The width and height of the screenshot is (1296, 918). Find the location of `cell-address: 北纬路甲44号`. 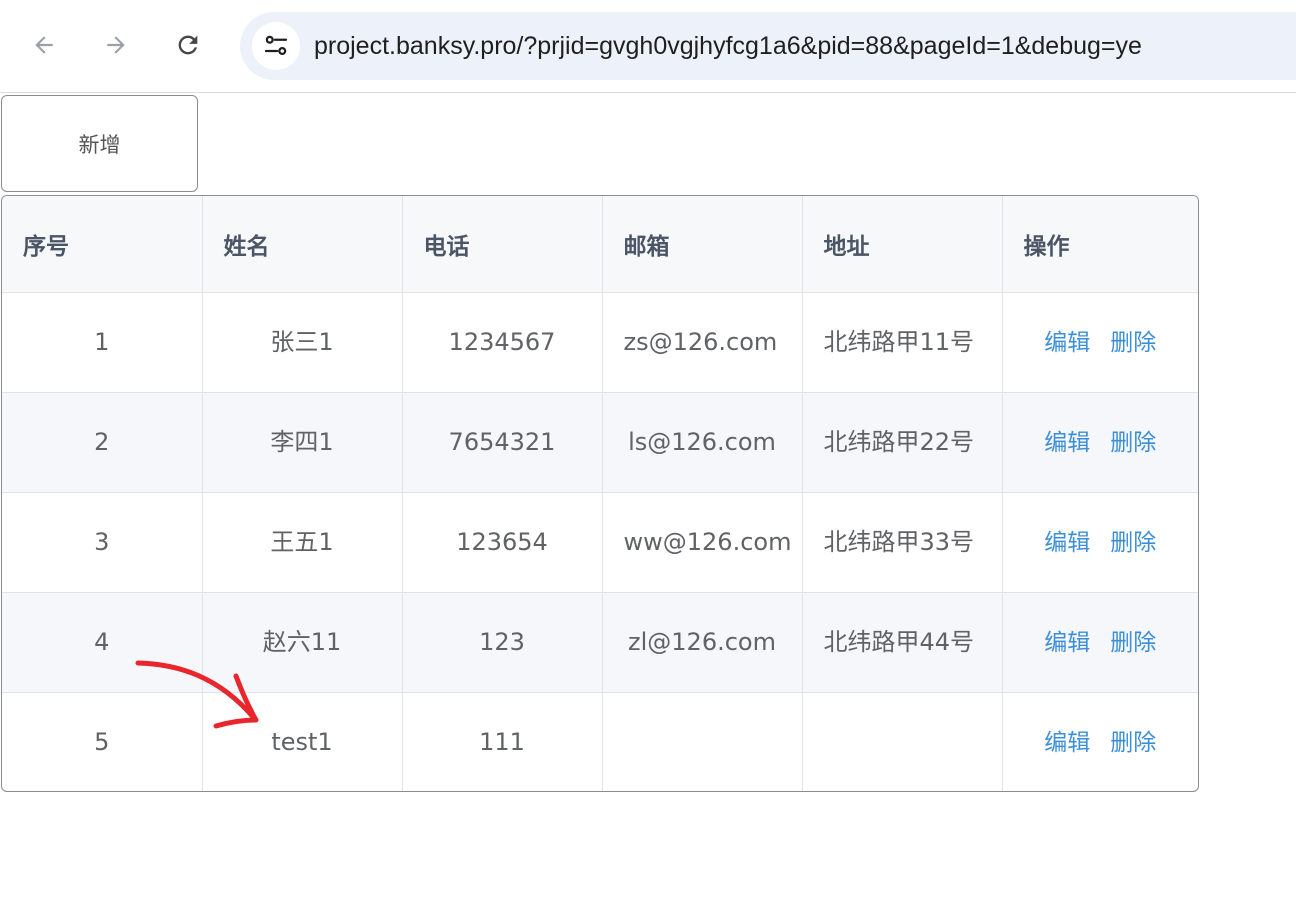

cell-address: 北纬路甲44号 is located at coordinates (902, 642).